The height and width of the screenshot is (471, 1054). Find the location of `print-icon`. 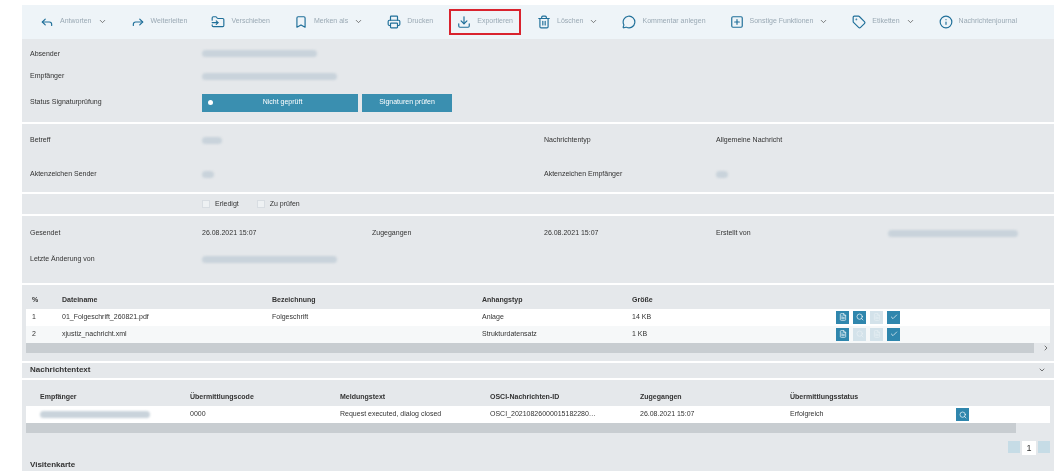

print-icon is located at coordinates (394, 21).